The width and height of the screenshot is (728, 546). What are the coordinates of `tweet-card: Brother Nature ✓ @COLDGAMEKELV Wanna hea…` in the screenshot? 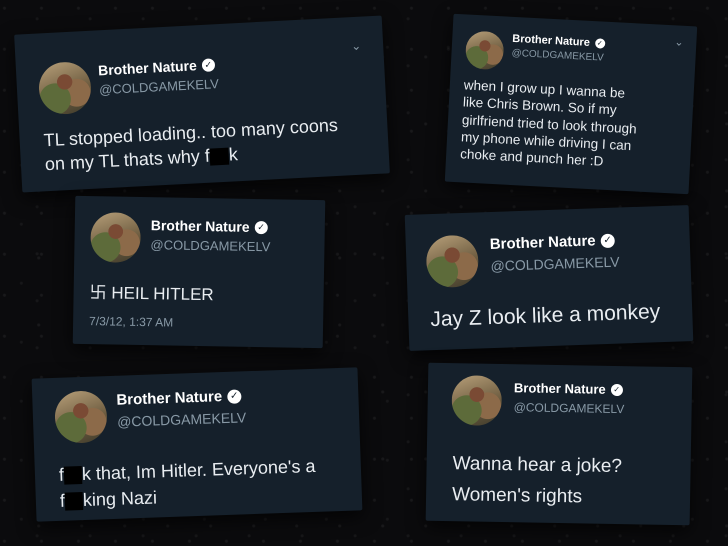 It's located at (559, 444).